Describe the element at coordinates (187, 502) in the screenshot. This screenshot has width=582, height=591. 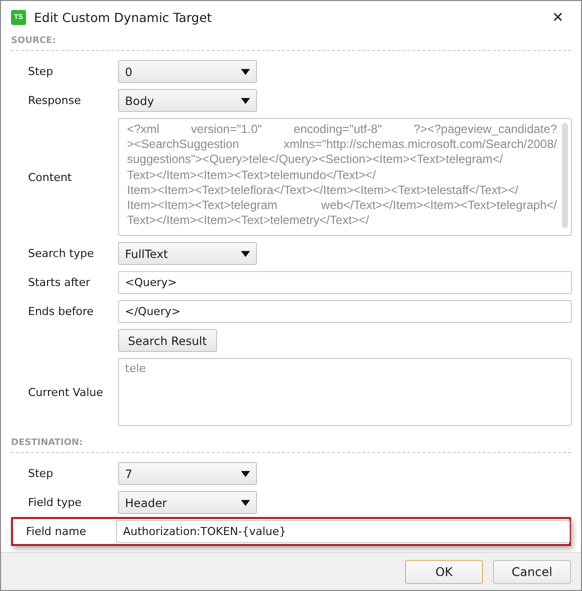
I see `dropdown: Header` at that location.